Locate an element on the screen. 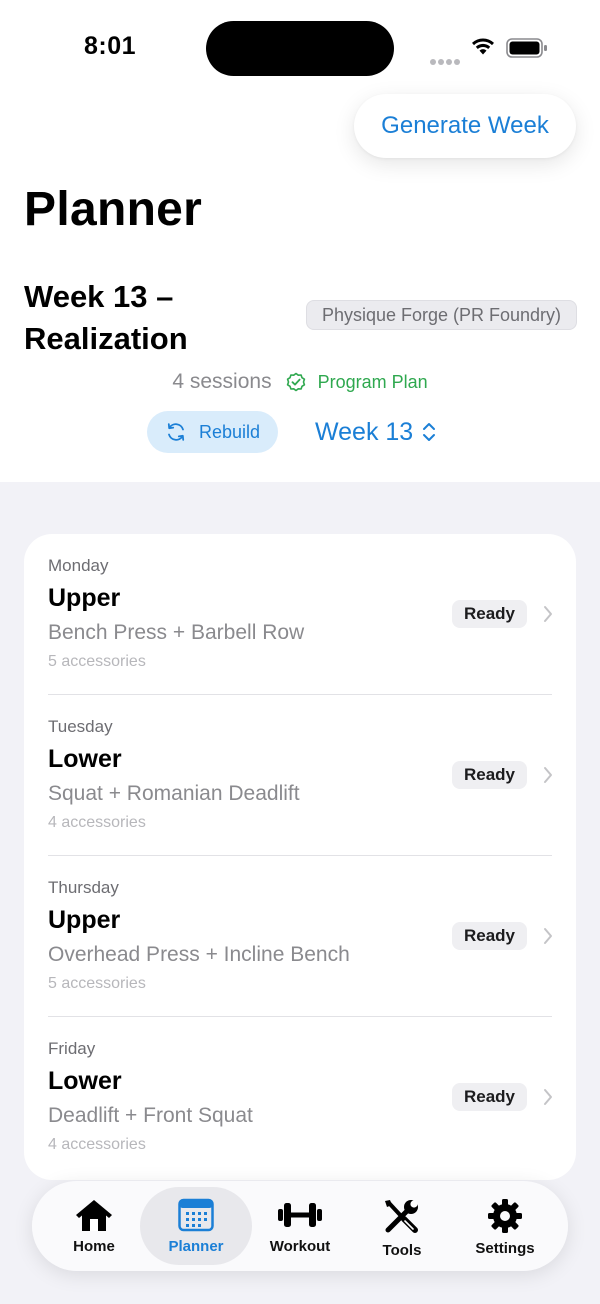  refresh-icon is located at coordinates (176, 432).